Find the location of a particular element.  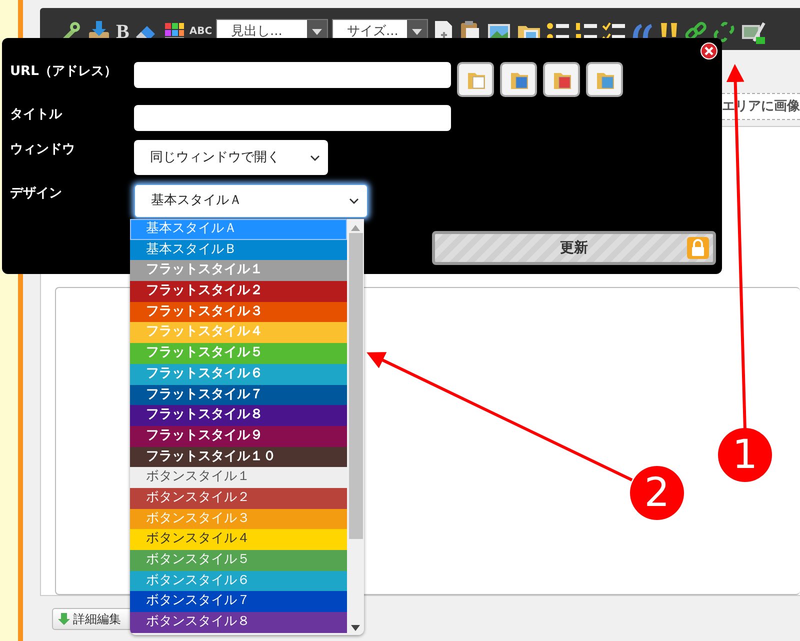

design-select: 基本スタイルＡ is located at coordinates (251, 201).